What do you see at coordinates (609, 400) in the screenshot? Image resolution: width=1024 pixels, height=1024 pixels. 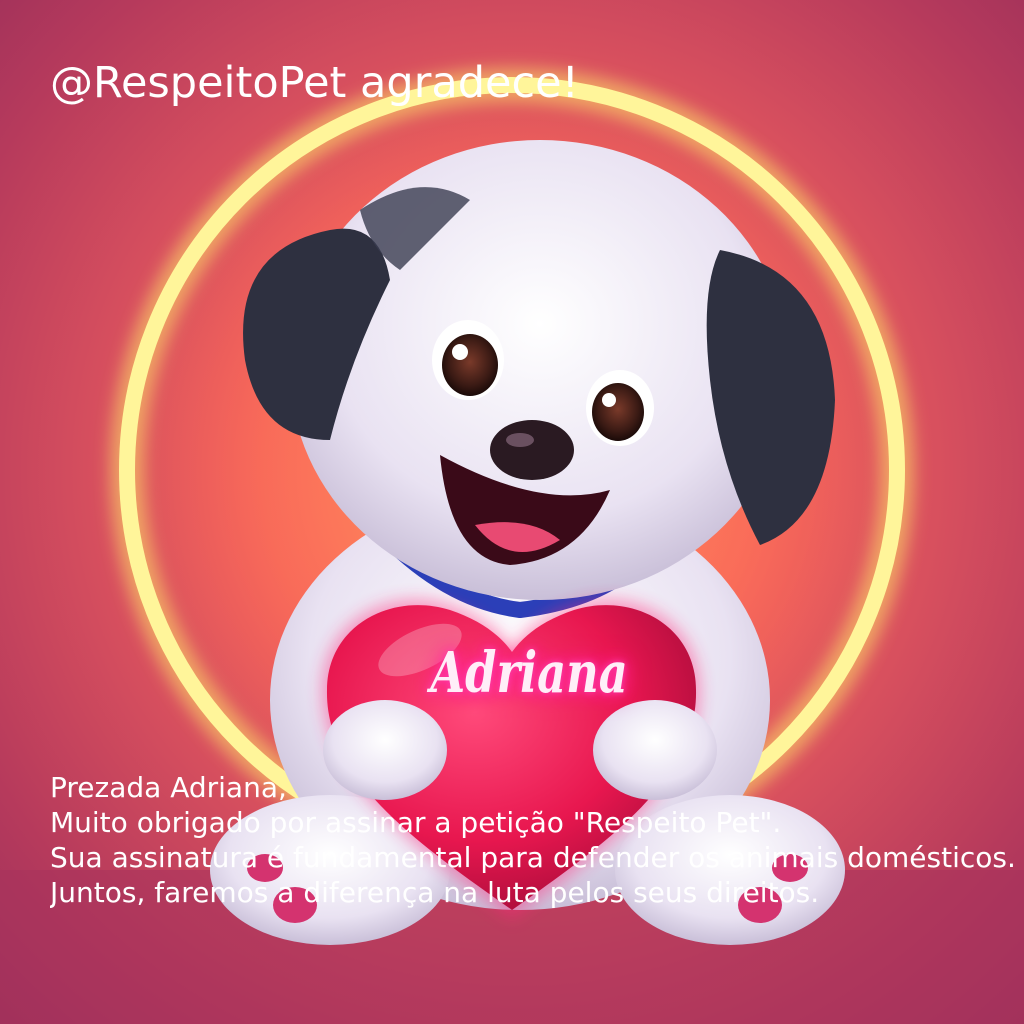 I see `puppy-right-eye-highlight` at bounding box center [609, 400].